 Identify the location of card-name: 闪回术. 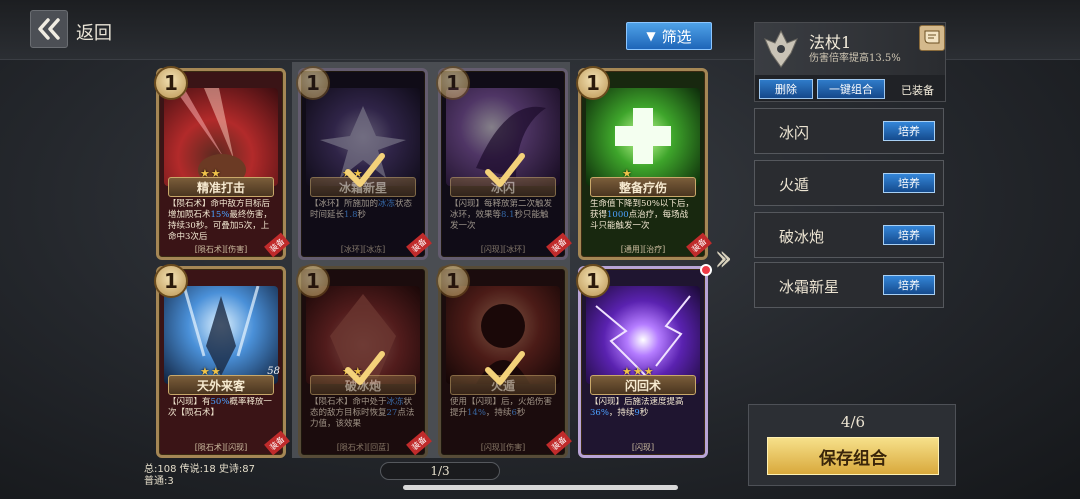
(643, 385).